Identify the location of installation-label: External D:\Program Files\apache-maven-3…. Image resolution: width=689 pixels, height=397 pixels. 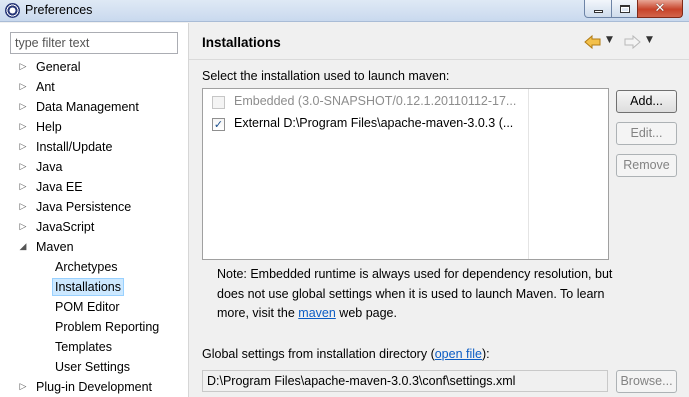
(374, 123).